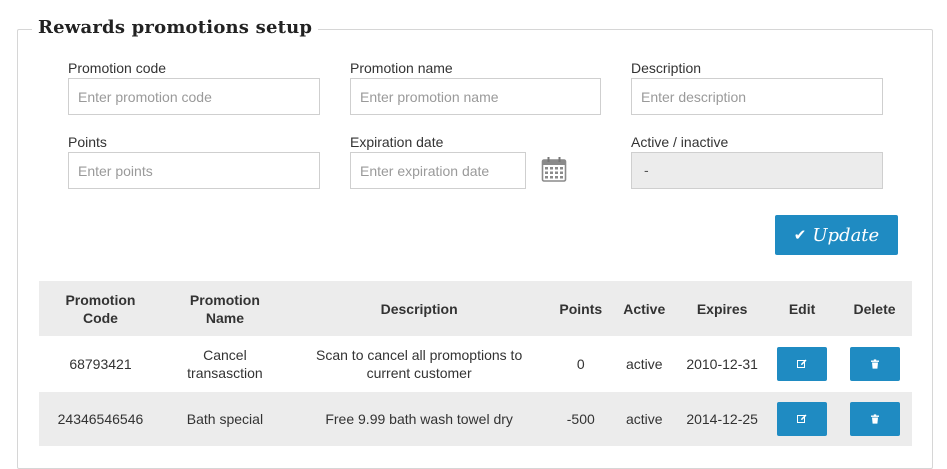 This screenshot has width=947, height=469. I want to click on active-select: -, so click(757, 170).